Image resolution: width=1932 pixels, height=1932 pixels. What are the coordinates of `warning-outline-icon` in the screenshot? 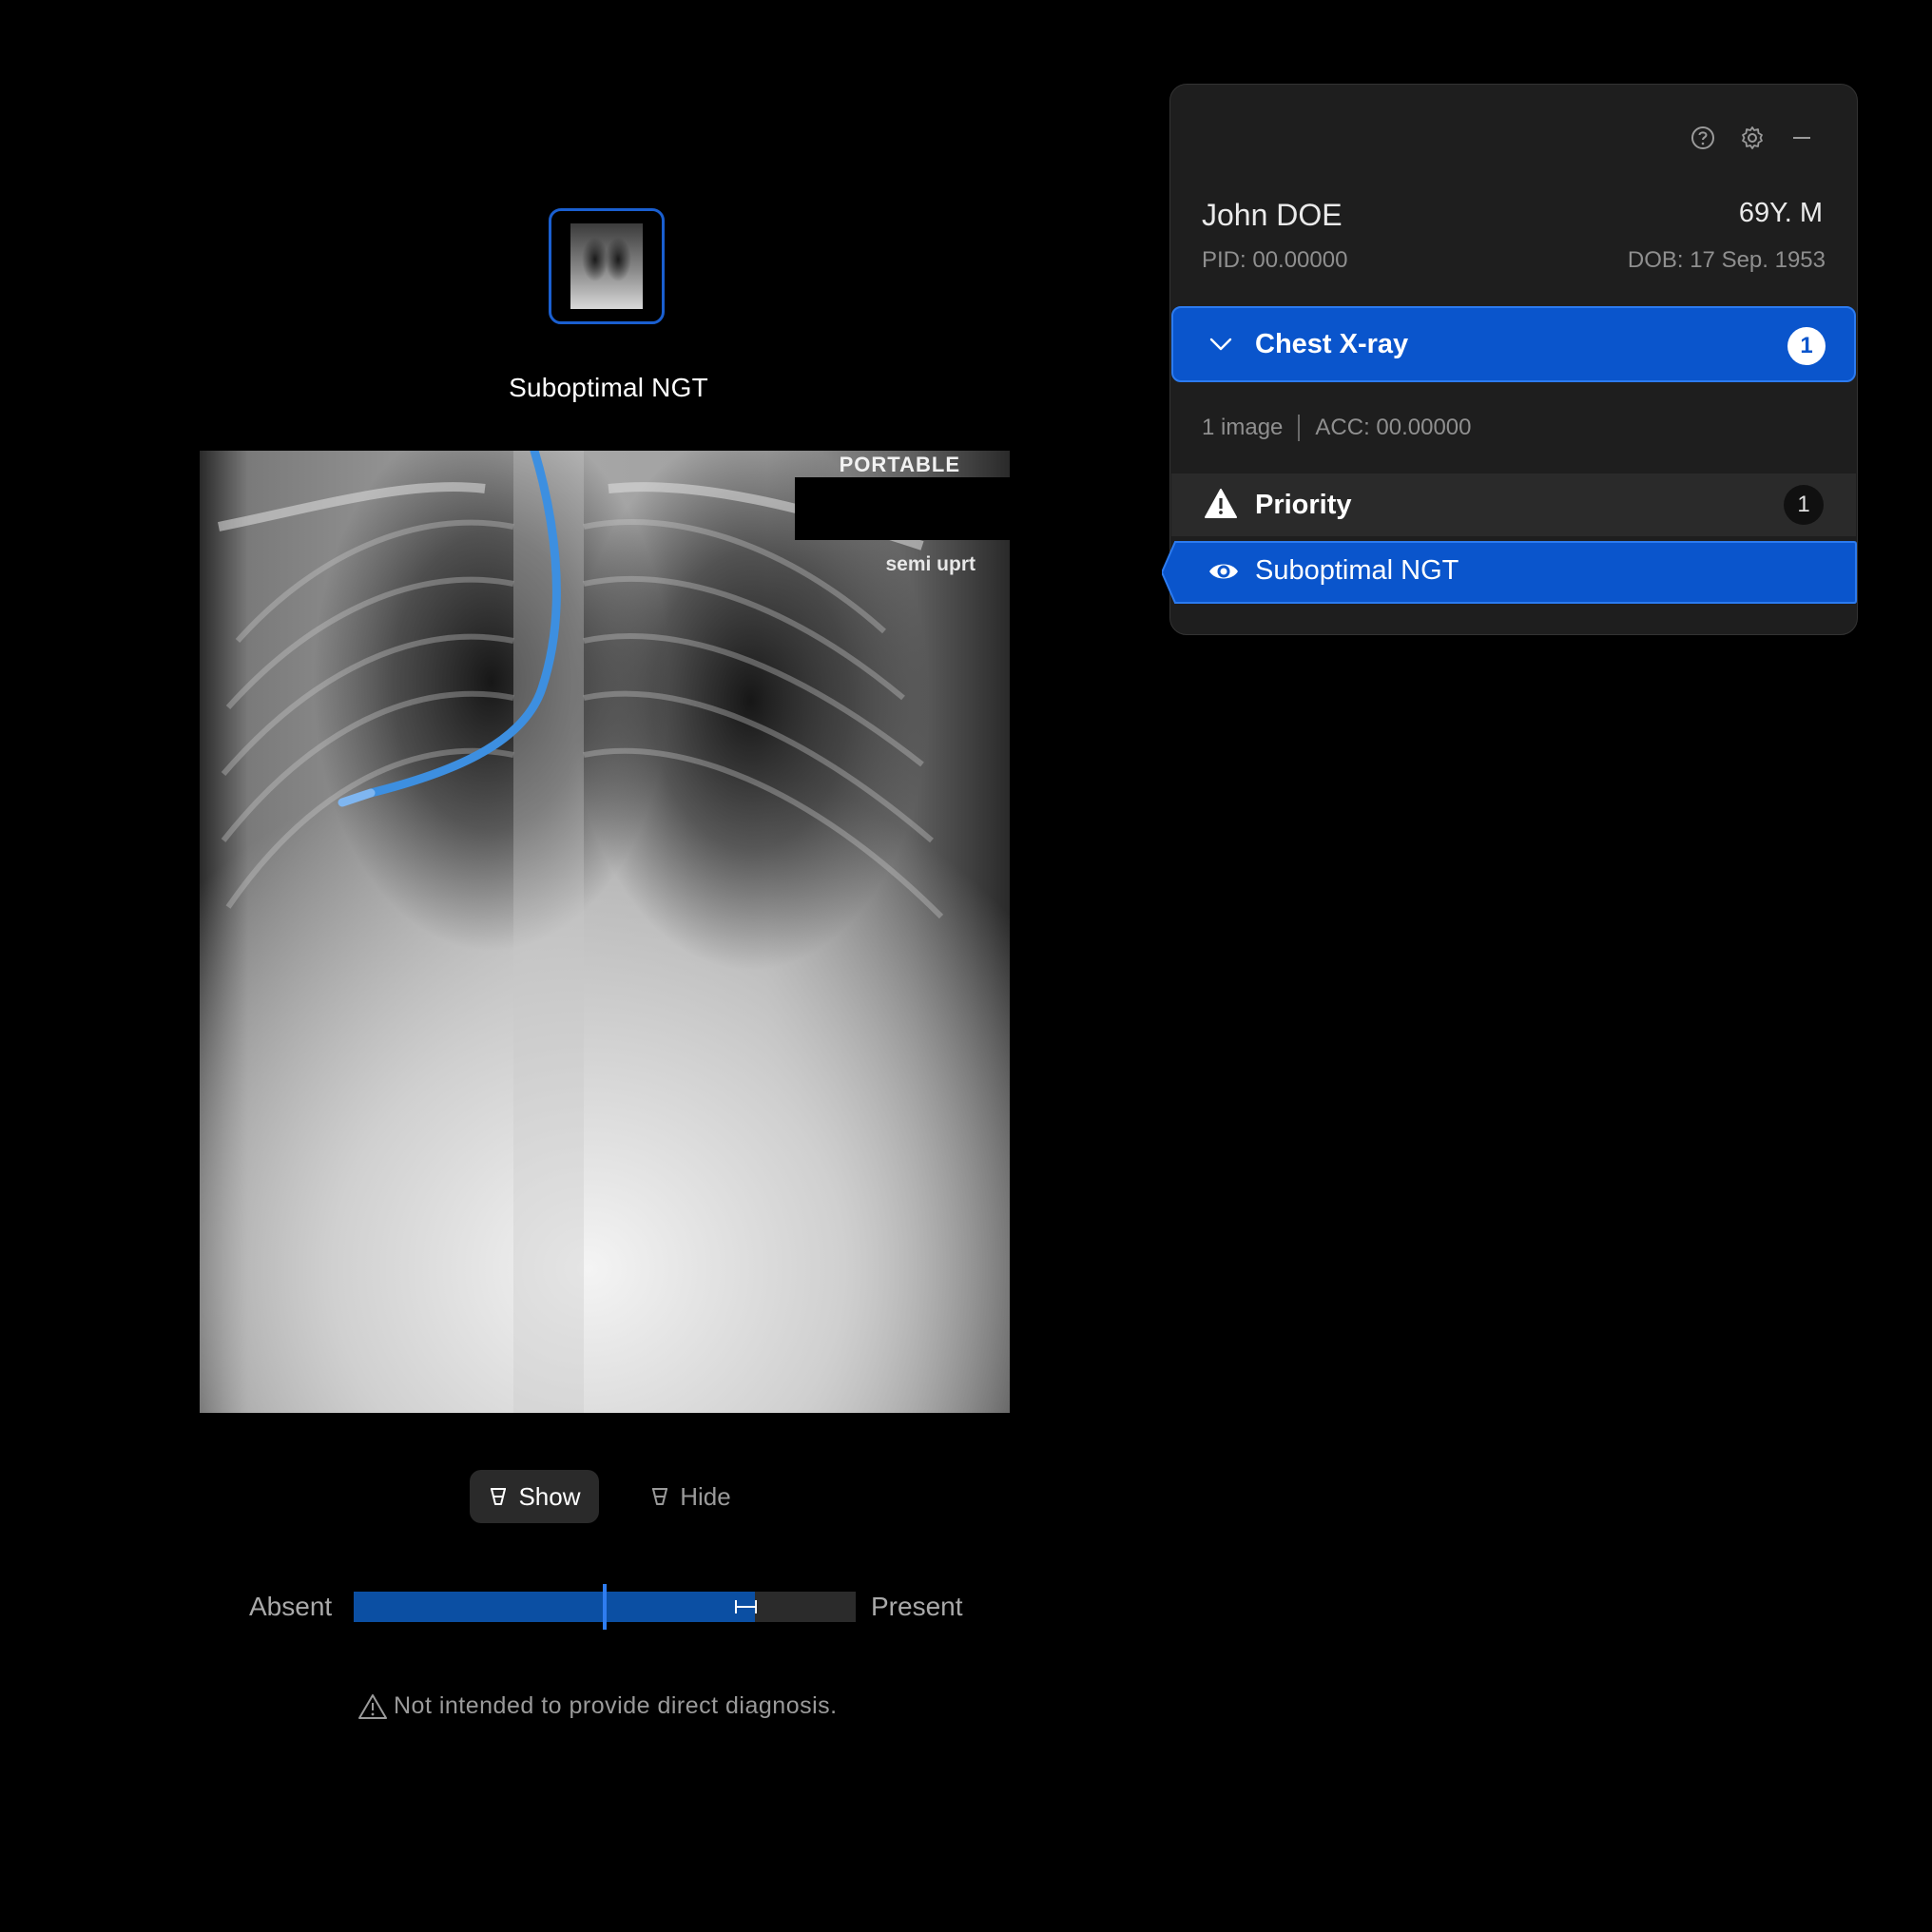 It's located at (372, 1706).